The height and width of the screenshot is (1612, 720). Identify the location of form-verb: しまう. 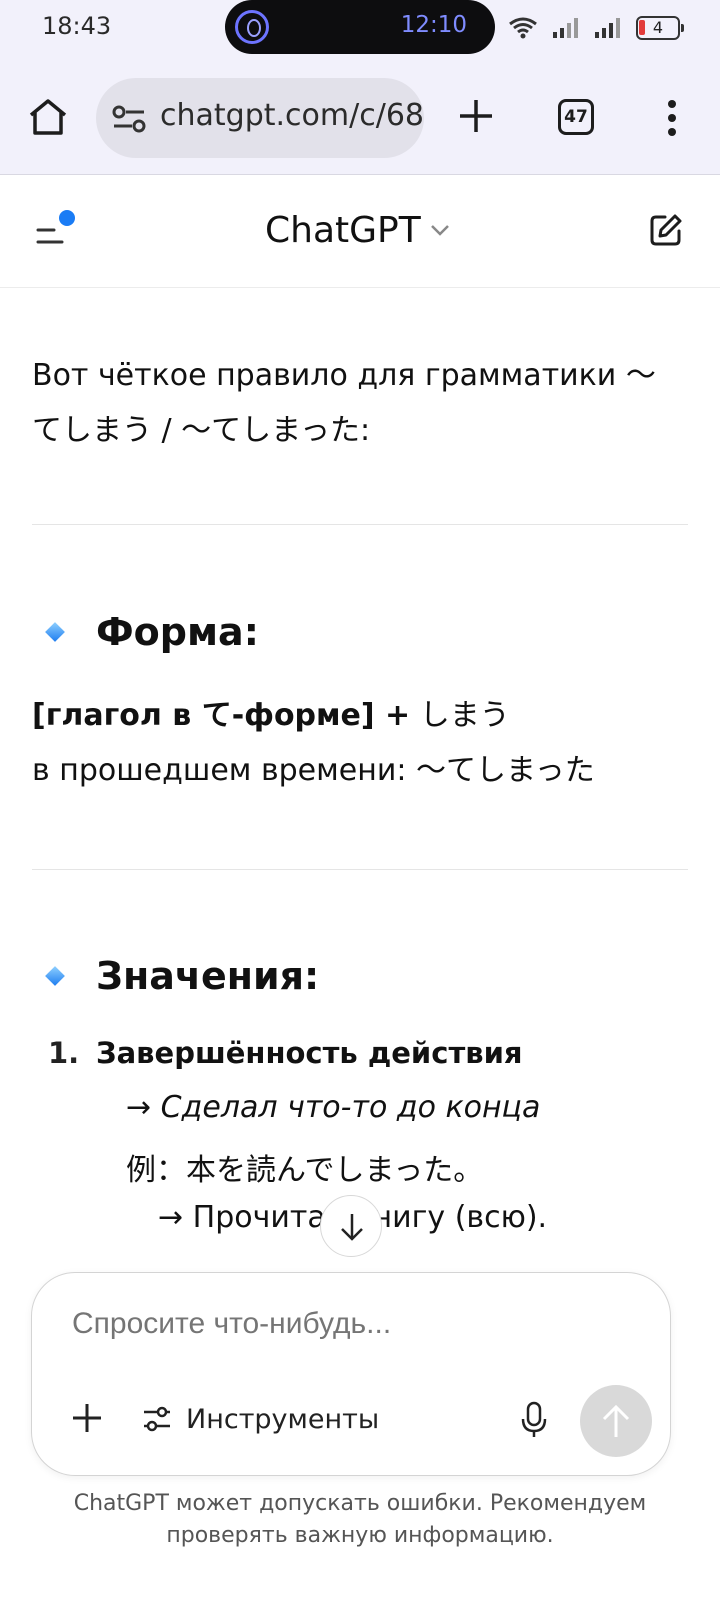
(460, 715).